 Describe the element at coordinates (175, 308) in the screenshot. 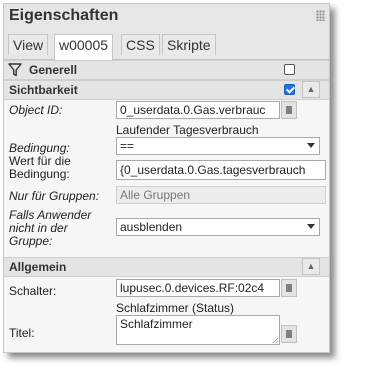

I see `schalter-hint: Schlafzimmer (Status)` at that location.